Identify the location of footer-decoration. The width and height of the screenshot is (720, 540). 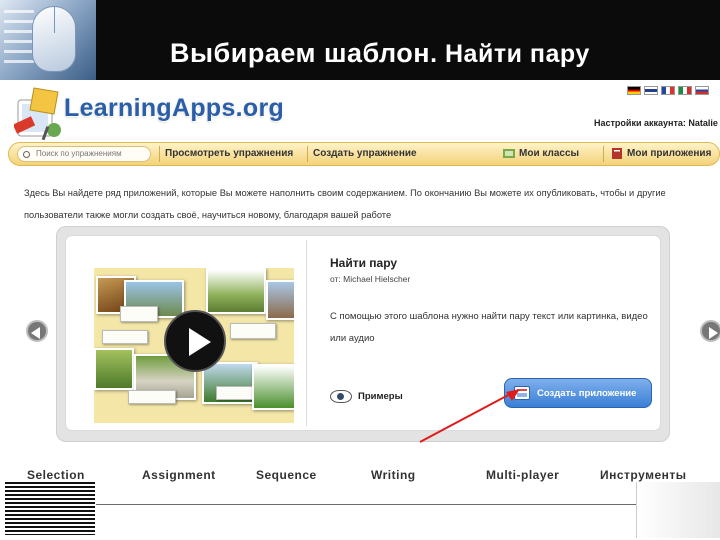
(50, 508).